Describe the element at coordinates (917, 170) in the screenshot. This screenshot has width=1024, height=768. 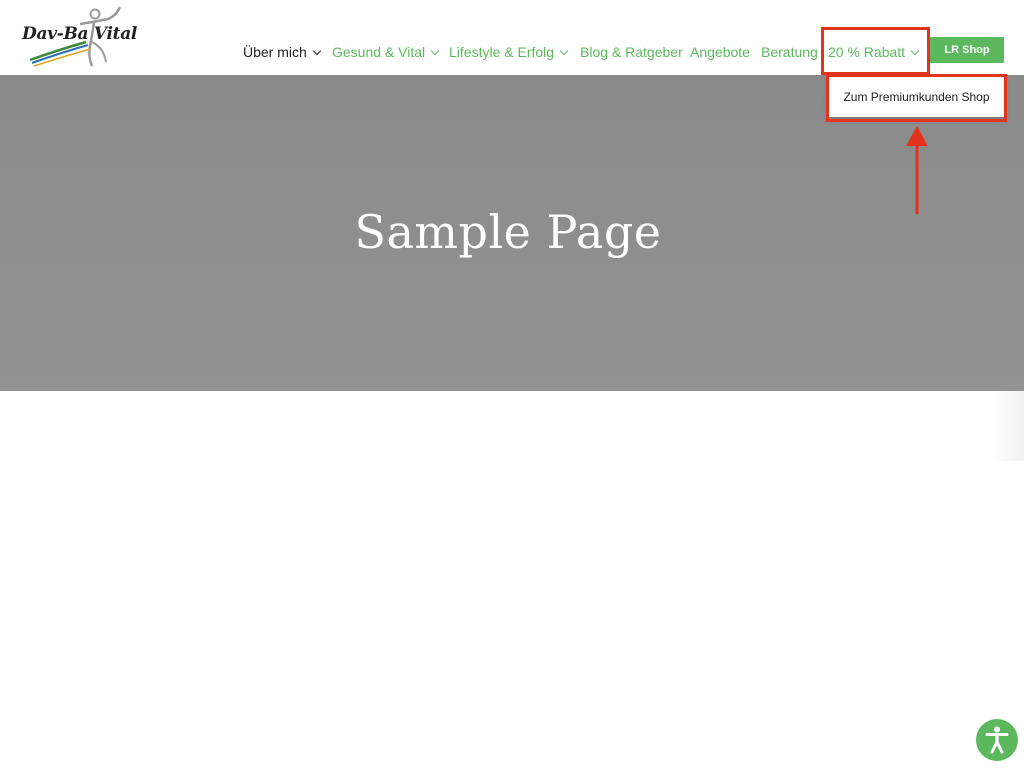
I see `arrow-up-icon` at that location.